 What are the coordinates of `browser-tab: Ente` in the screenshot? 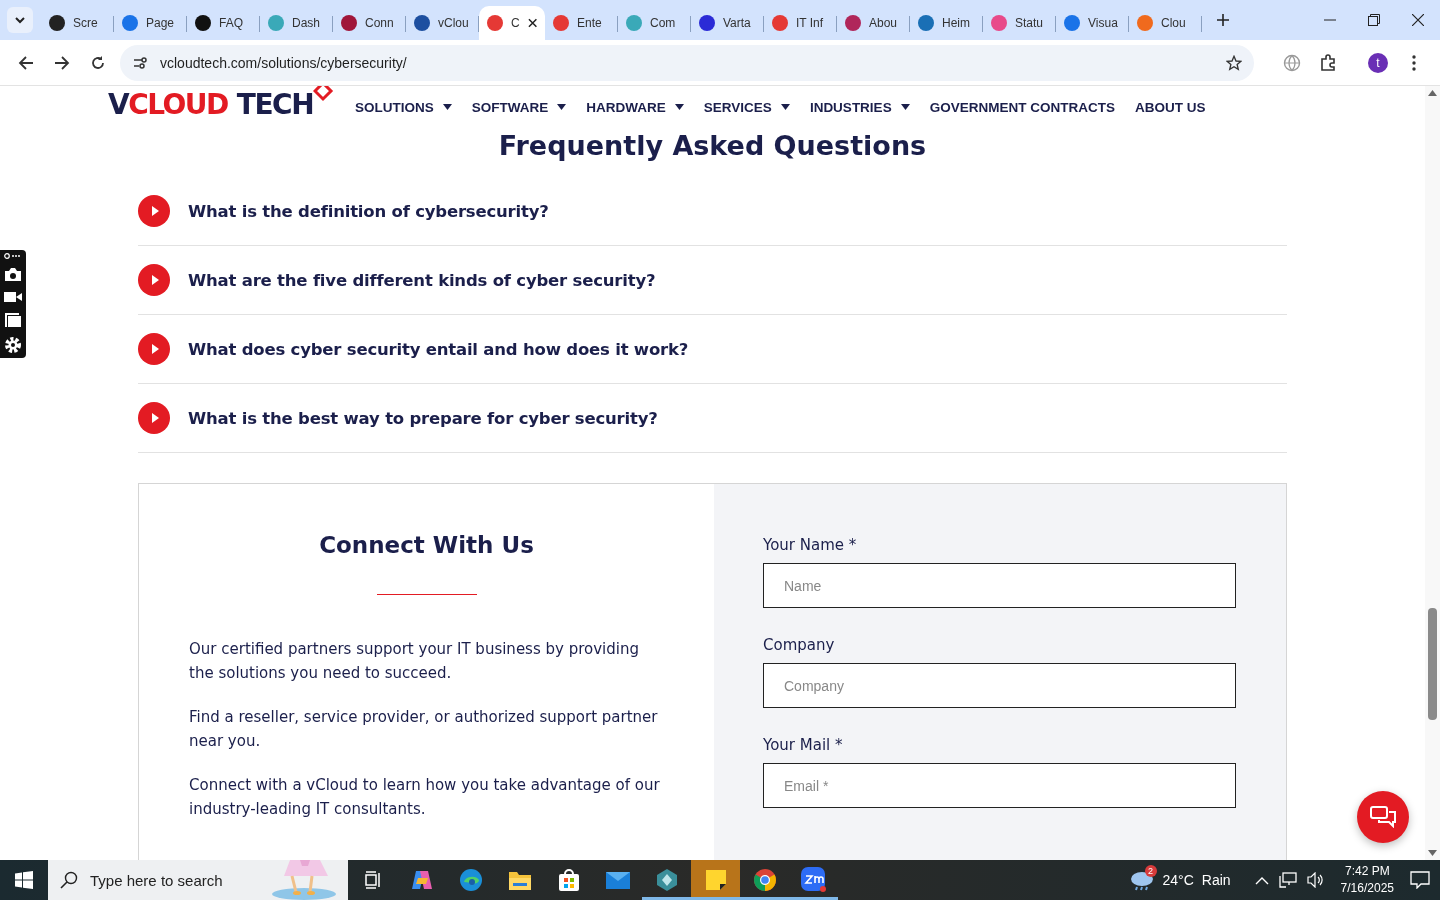 It's located at (581, 23).